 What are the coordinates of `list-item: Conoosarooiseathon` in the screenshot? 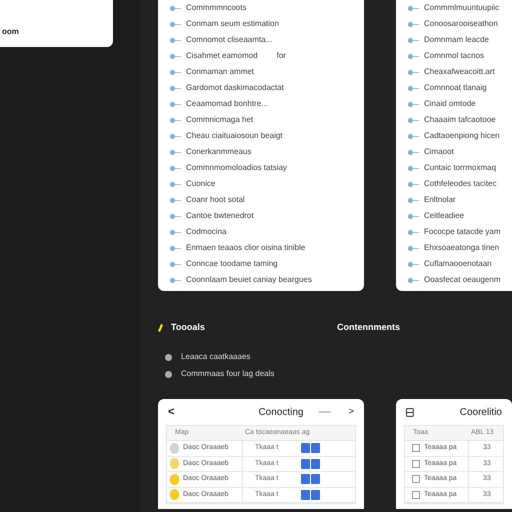 It's located at (461, 24).